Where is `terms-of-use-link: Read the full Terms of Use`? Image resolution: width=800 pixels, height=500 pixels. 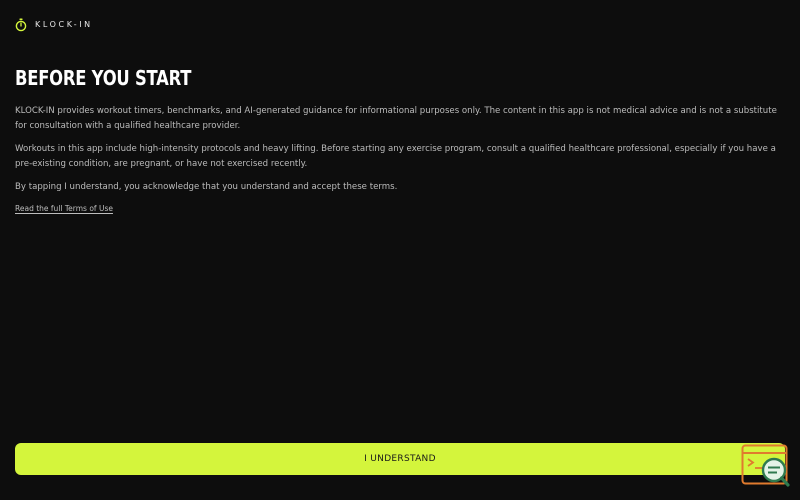 terms-of-use-link: Read the full Terms of Use is located at coordinates (64, 208).